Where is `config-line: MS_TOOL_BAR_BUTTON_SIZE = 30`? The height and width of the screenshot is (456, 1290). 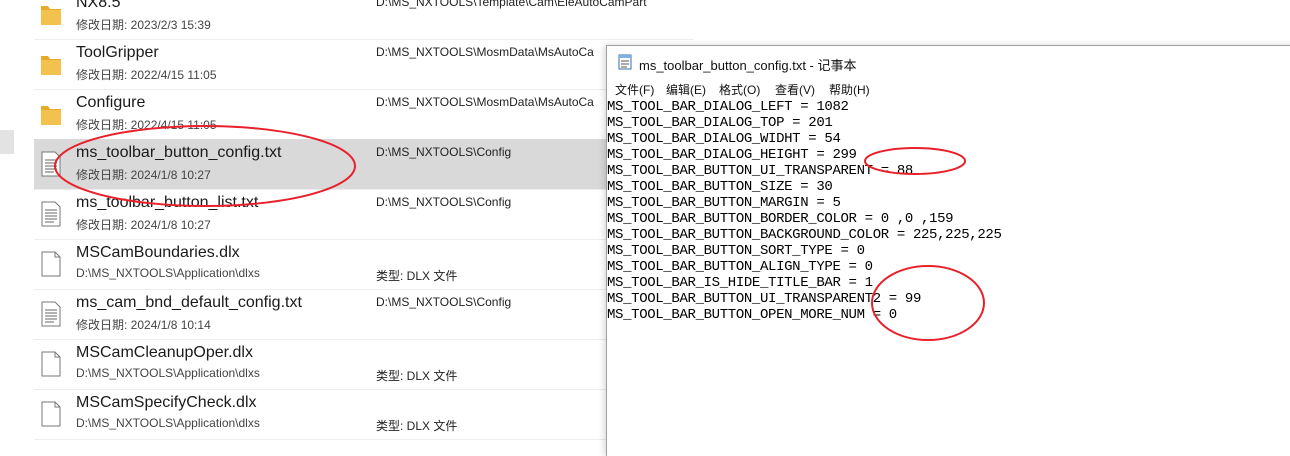
config-line: MS_TOOL_BAR_BUTTON_SIZE = 30 is located at coordinates (720, 187).